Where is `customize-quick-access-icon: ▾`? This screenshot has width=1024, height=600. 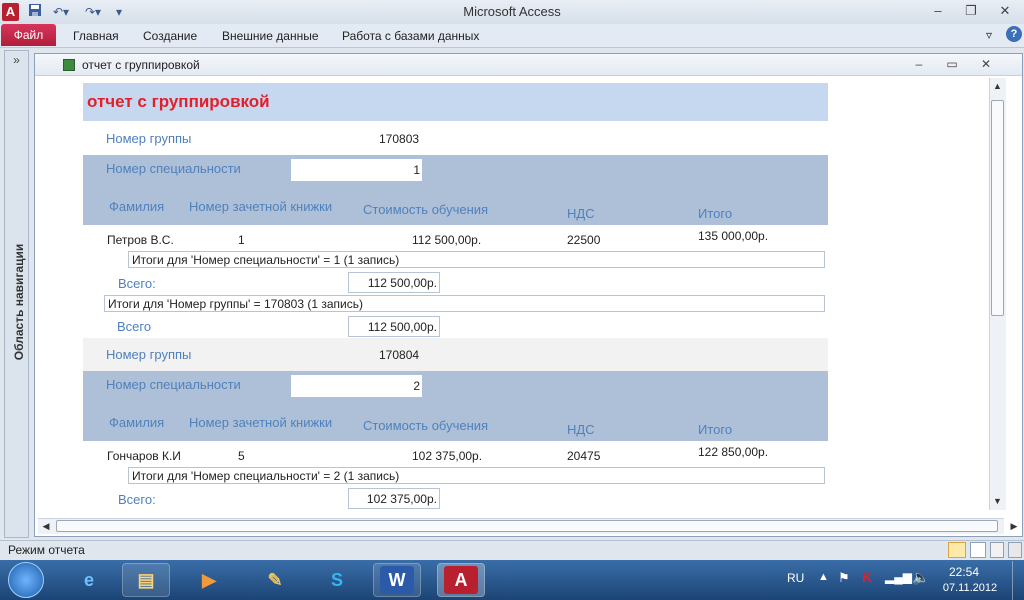 customize-quick-access-icon: ▾ is located at coordinates (119, 12).